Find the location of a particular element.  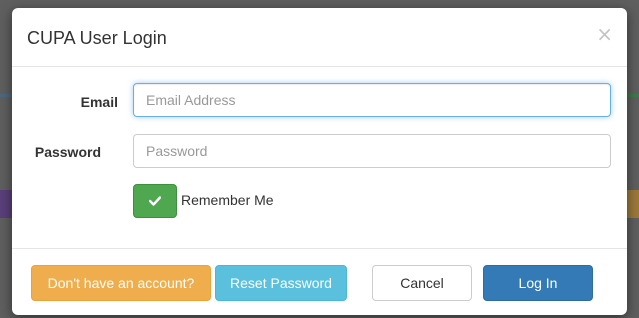

email-label: Email is located at coordinates (99, 102).